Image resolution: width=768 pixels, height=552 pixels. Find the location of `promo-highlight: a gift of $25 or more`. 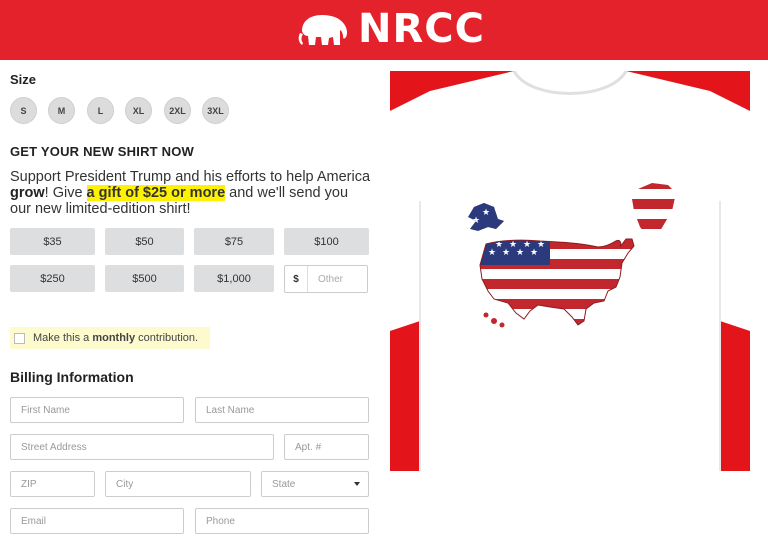

promo-highlight: a gift of $25 or more is located at coordinates (156, 193).